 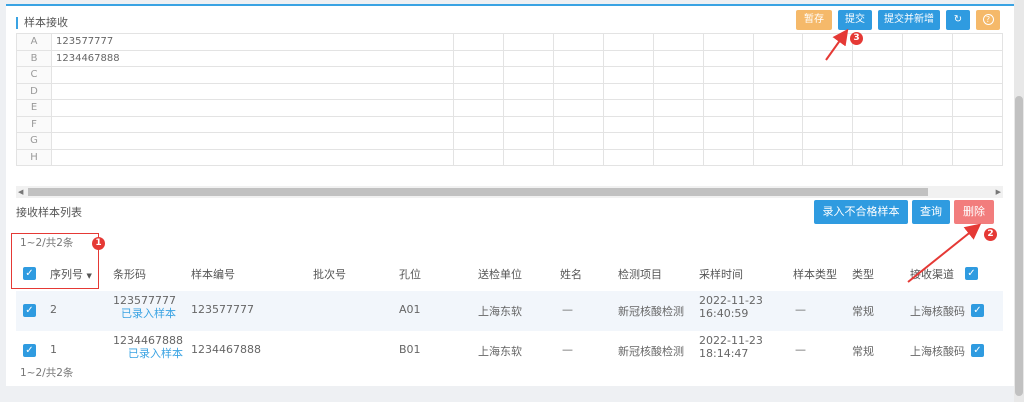 I want to click on vertical-scrollbar, so click(x=1019, y=201).